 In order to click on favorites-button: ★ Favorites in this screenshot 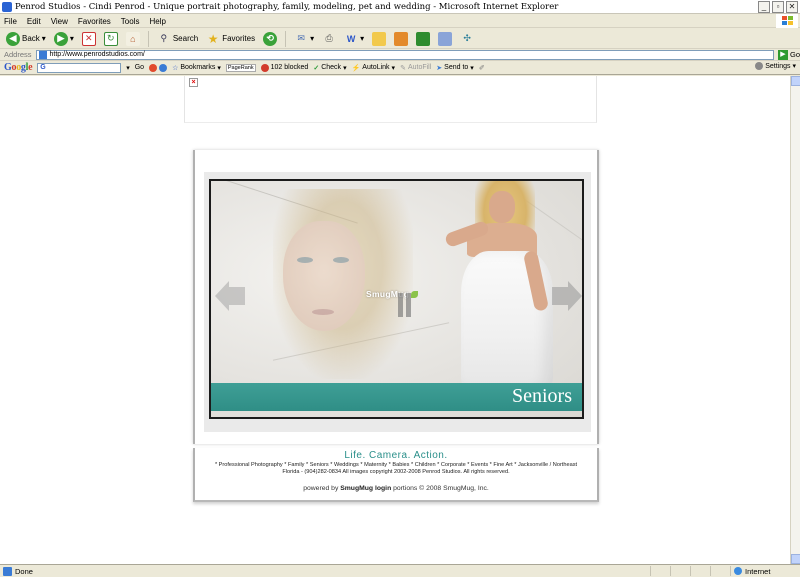, I will do `click(230, 39)`.